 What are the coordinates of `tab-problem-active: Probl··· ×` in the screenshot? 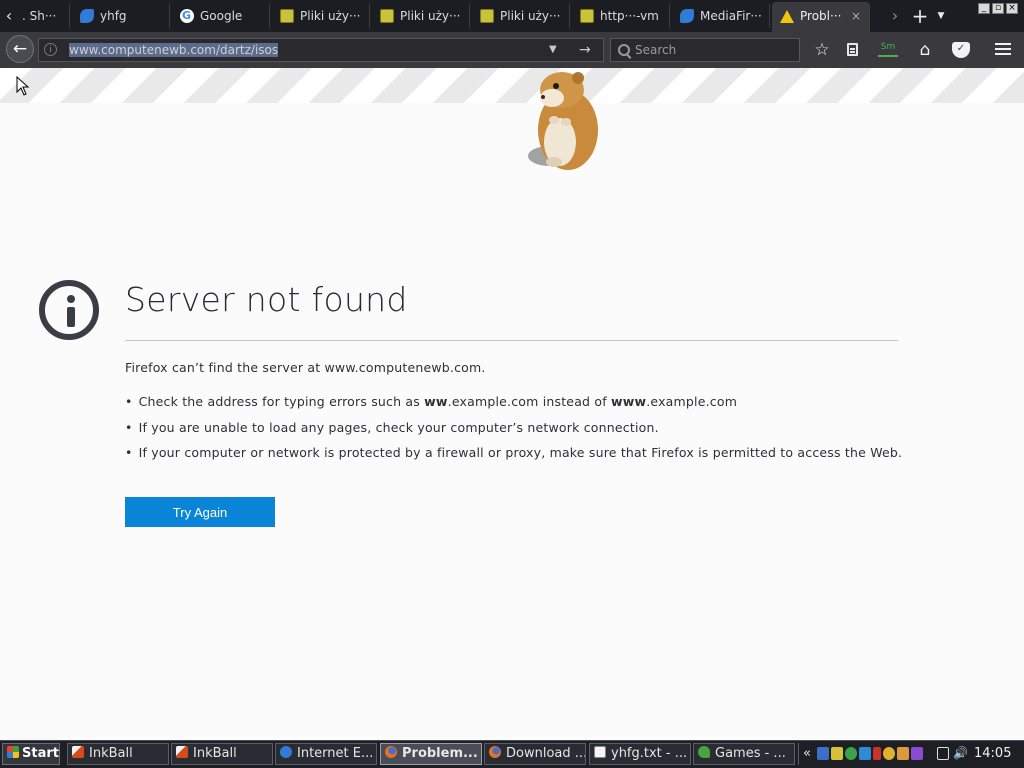 It's located at (821, 17).